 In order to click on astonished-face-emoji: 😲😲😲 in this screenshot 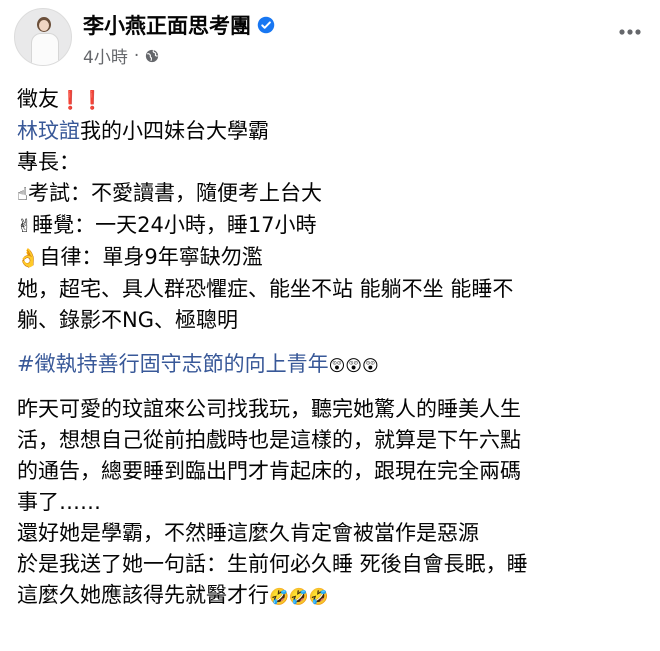, I will do `click(353, 365)`.